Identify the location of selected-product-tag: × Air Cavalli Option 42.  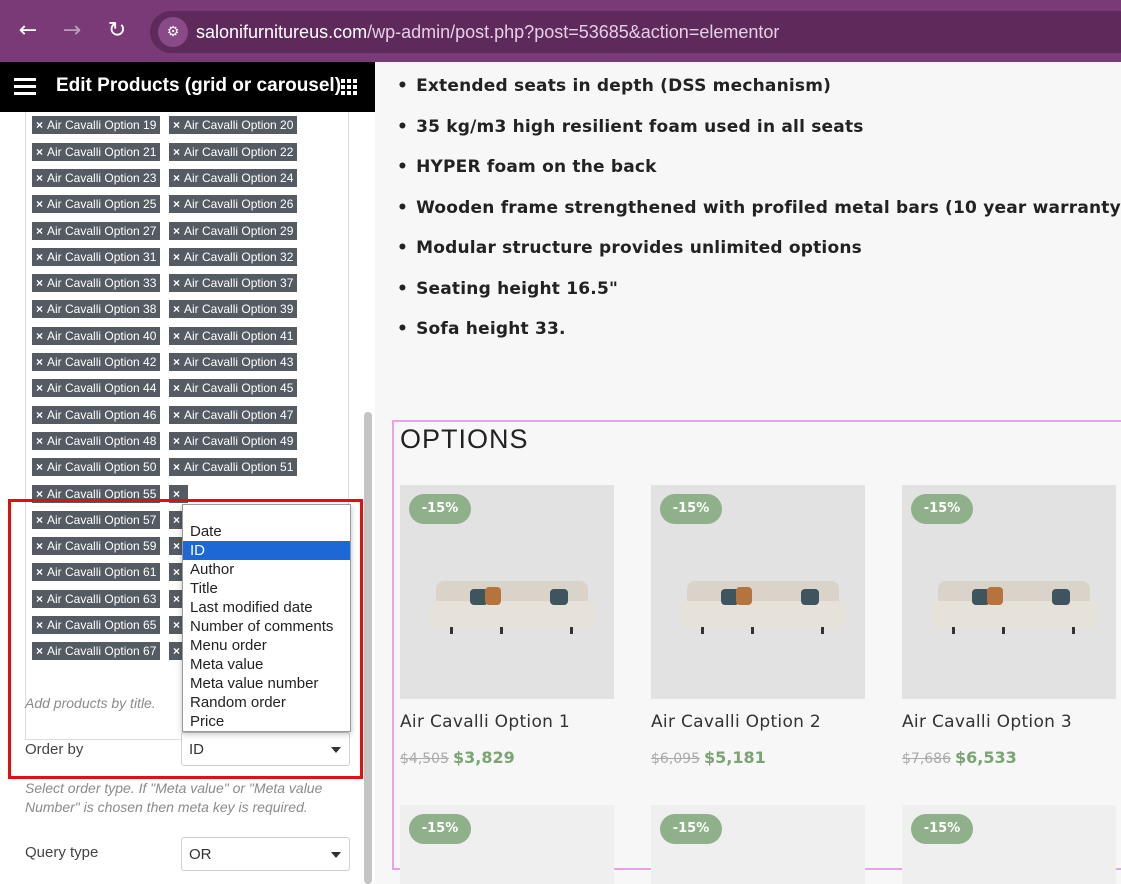
(96, 362).